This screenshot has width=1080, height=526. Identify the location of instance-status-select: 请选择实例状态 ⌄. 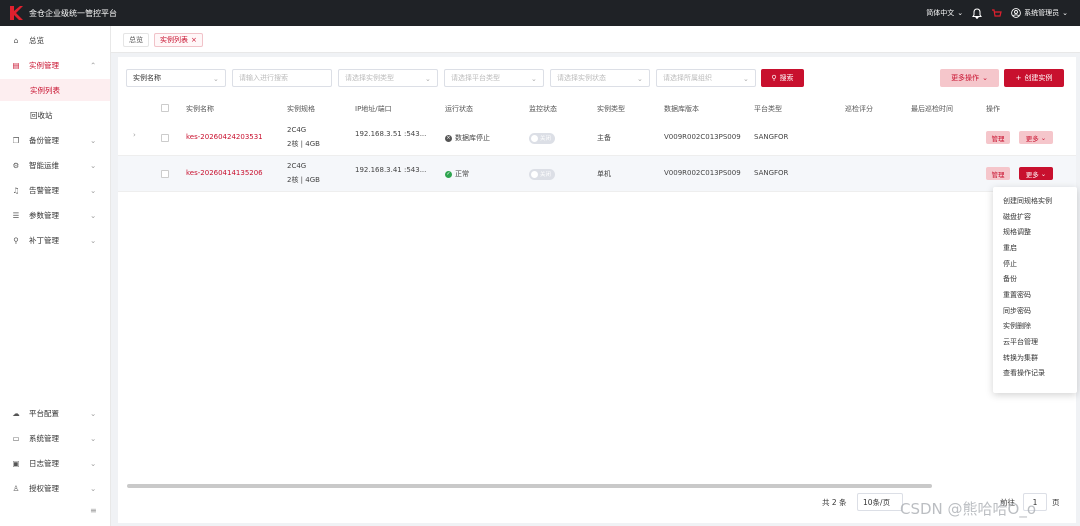
(600, 78).